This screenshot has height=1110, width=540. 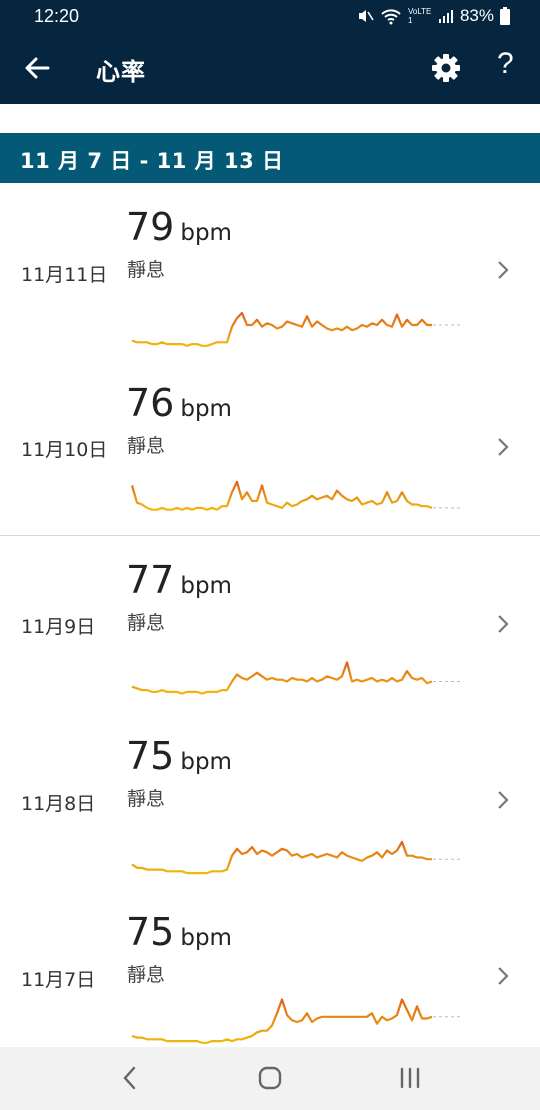 I want to click on status-icons: VoLTE1 83%, so click(x=433, y=16).